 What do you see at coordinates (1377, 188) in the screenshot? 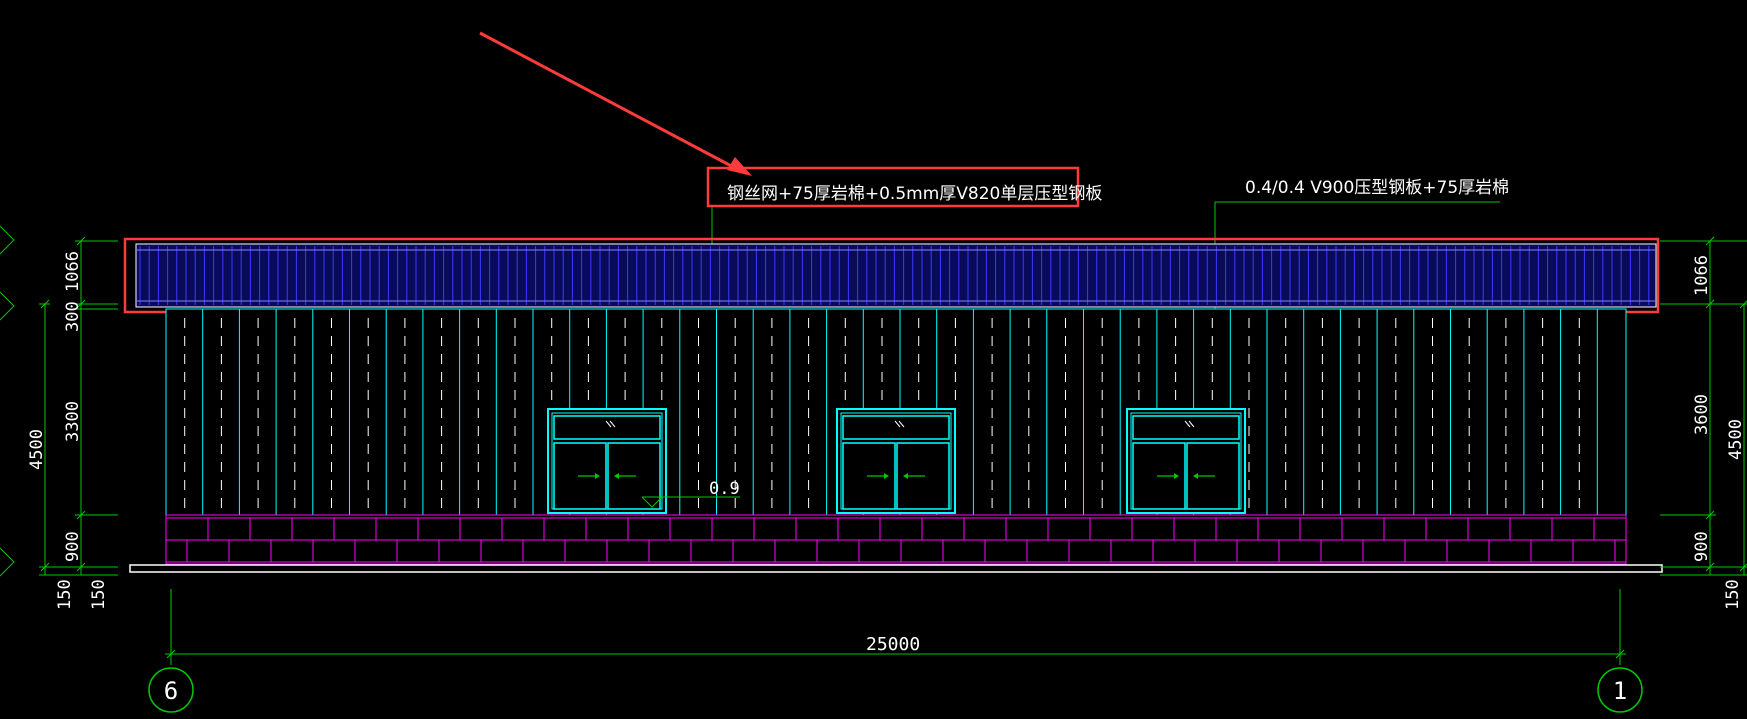
I see `wall-note: 0.4/0.4 V900压型钢板+75厚岩棉` at bounding box center [1377, 188].